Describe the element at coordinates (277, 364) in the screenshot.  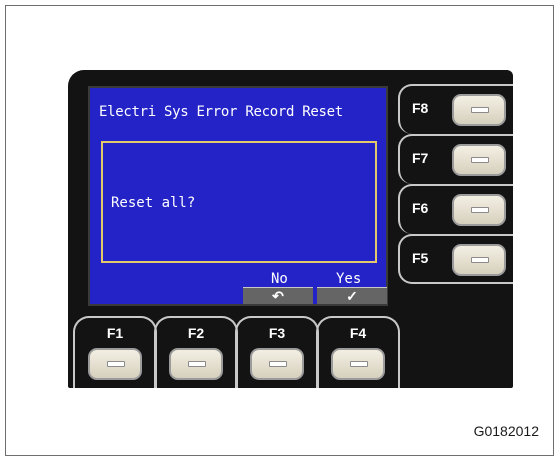
I see `f3-button` at that location.